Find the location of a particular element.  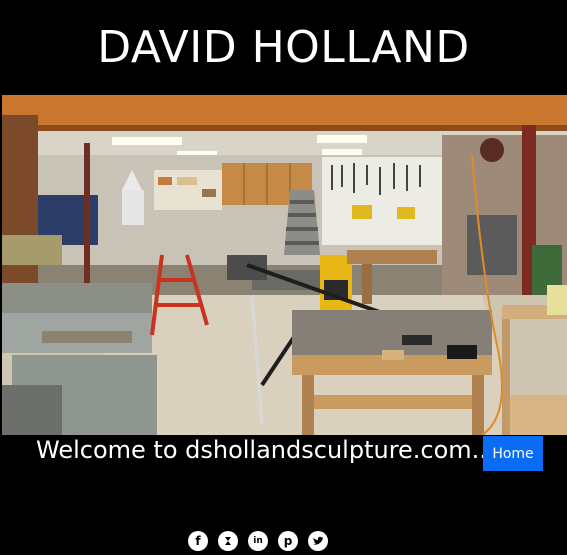

home-button: Home is located at coordinates (513, 453).